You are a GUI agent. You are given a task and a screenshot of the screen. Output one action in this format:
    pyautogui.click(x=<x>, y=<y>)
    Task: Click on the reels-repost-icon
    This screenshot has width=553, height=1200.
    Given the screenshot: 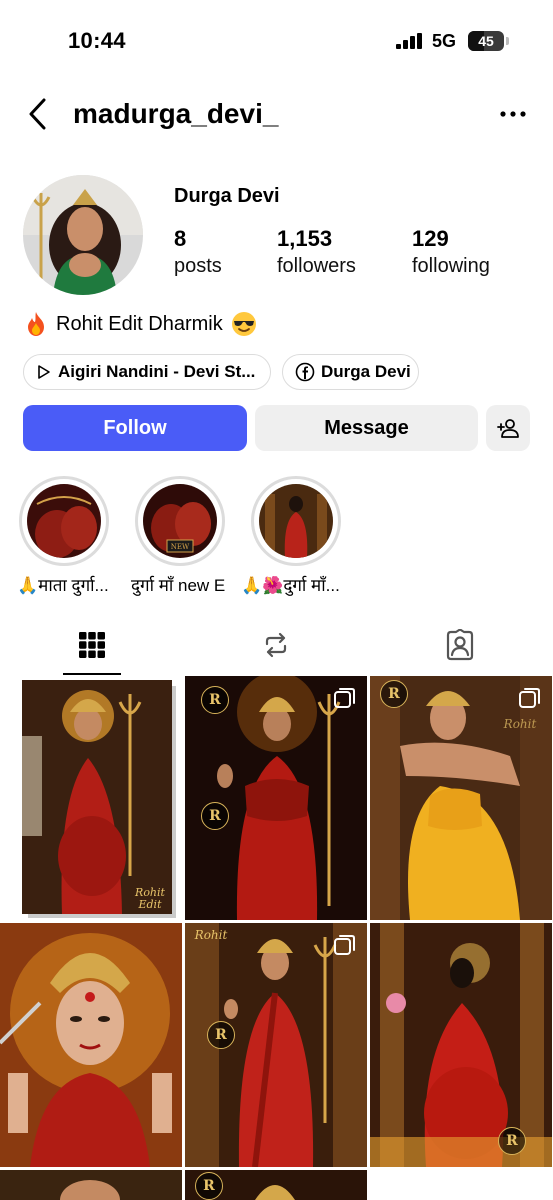 What is the action you would take?
    pyautogui.click(x=276, y=645)
    